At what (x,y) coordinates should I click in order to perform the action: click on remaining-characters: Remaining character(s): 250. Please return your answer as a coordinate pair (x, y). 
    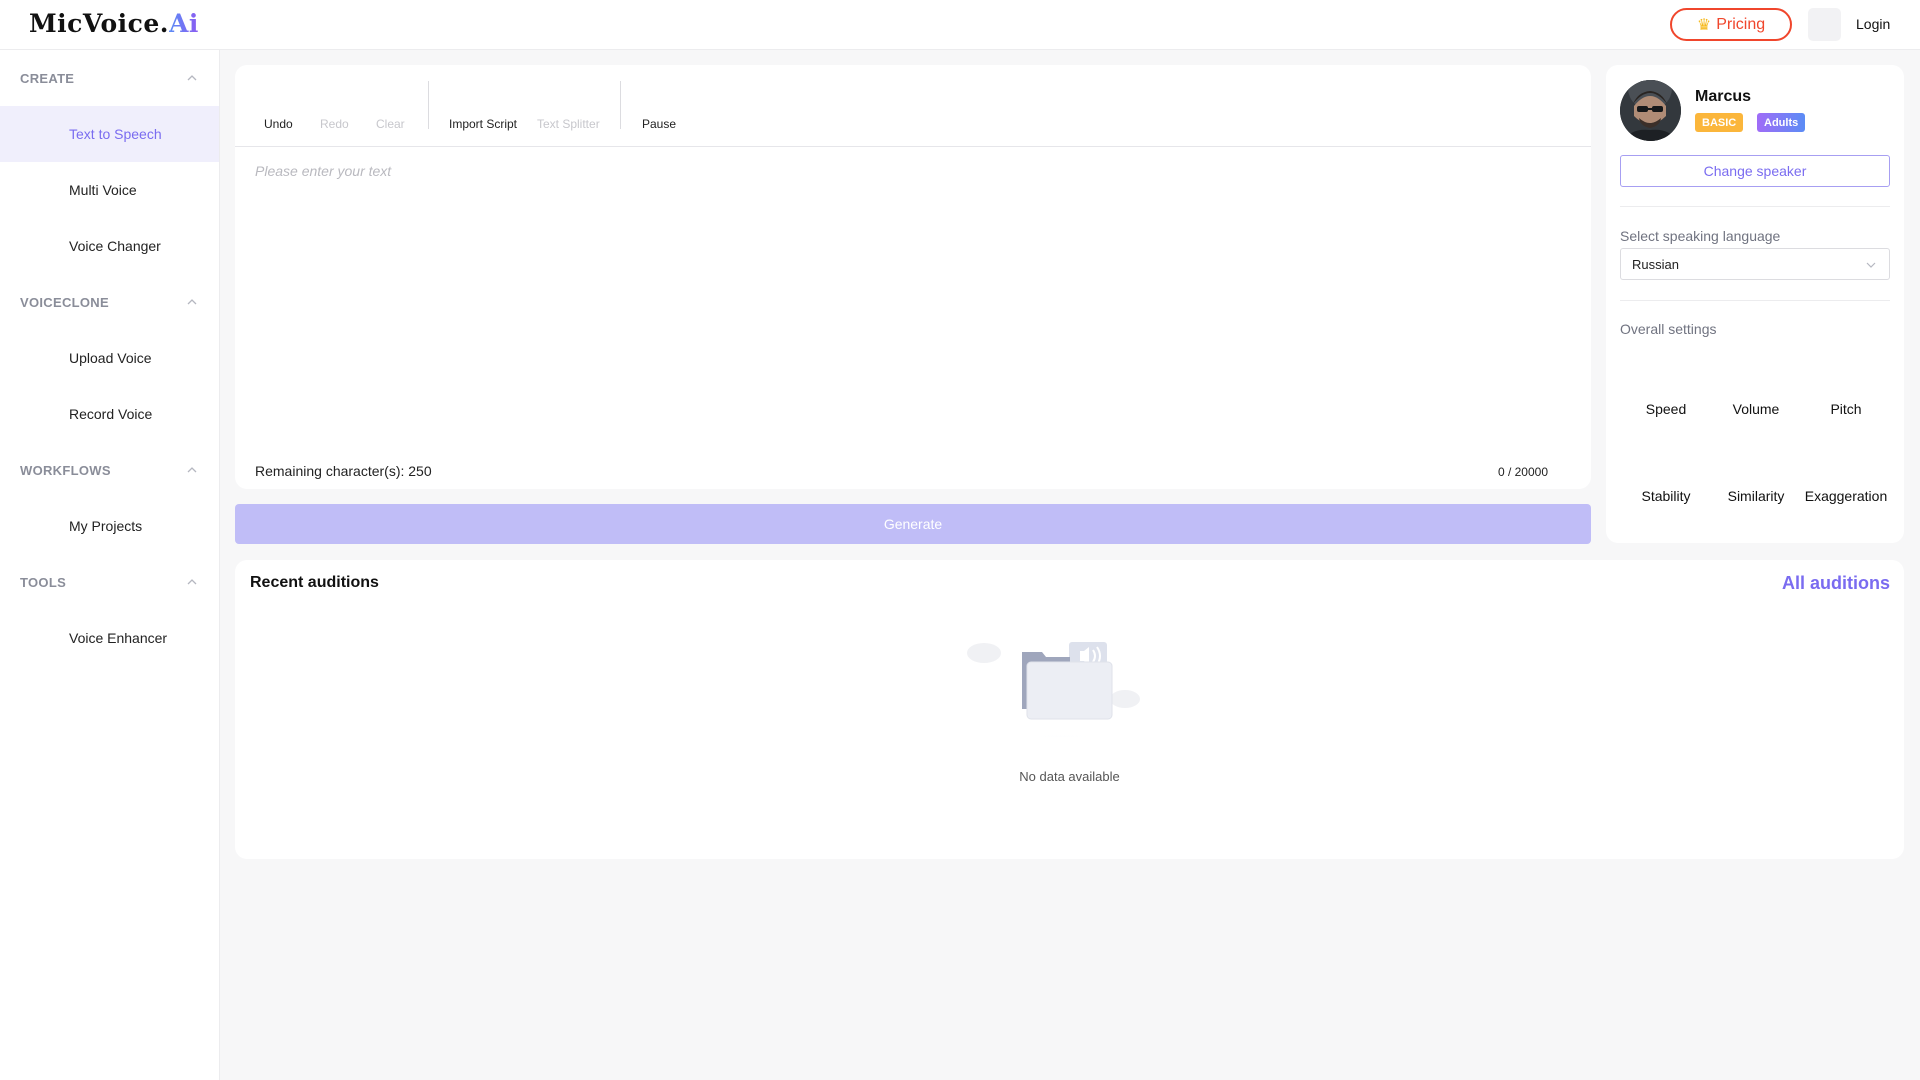
    Looking at the image, I should click on (343, 471).